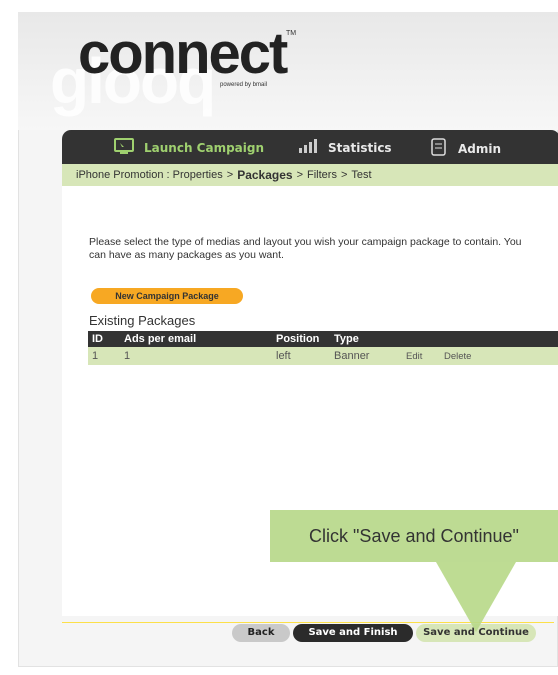  Describe the element at coordinates (421, 339) in the screenshot. I see `col-edit` at that location.